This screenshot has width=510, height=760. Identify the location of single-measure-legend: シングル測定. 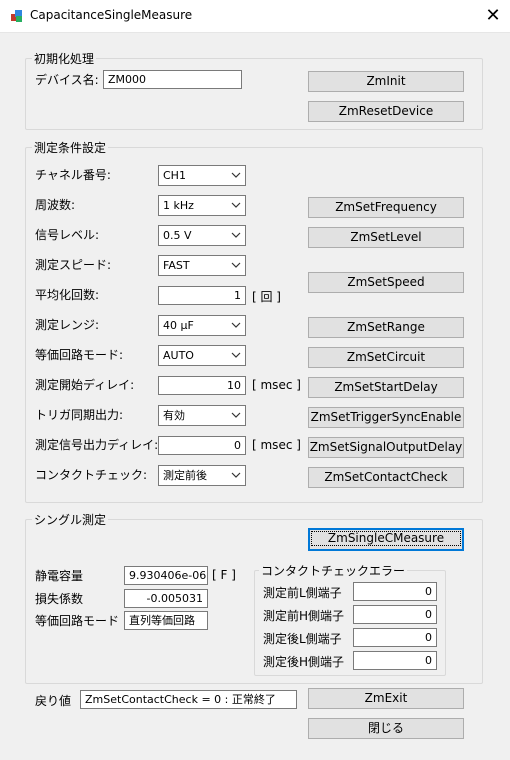
(70, 519).